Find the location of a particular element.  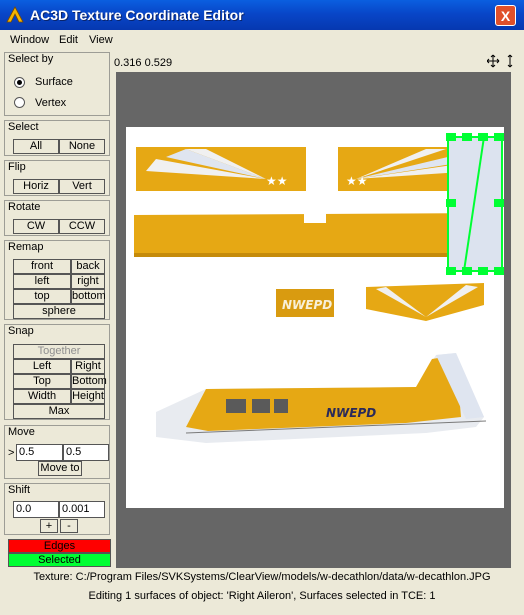

move-panel: Move > 0.5 0.5 Move to is located at coordinates (57, 452).